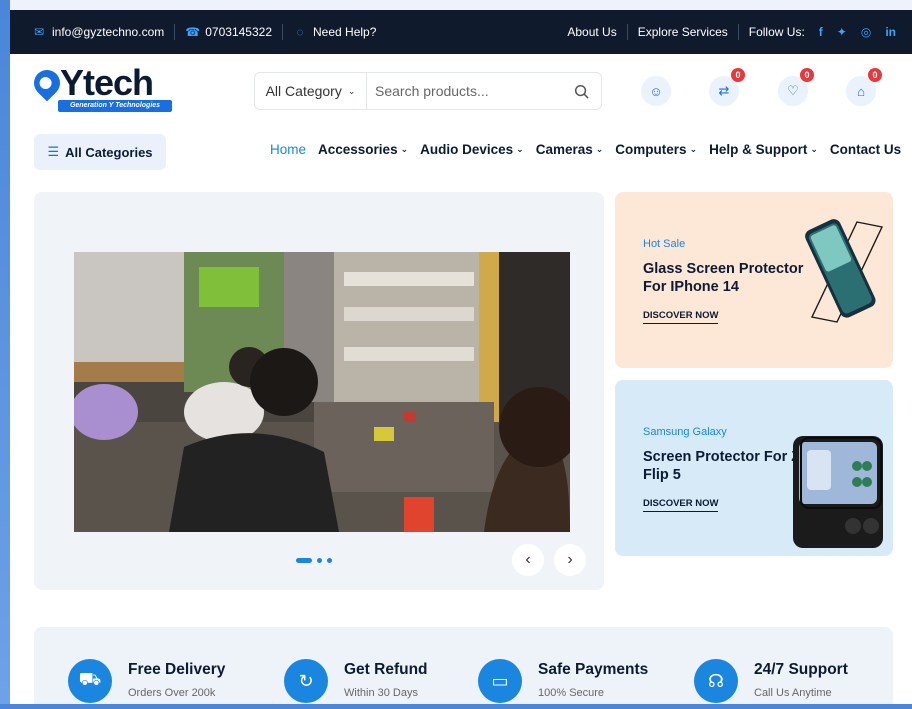 The height and width of the screenshot is (709, 912). Describe the element at coordinates (656, 149) in the screenshot. I see `nav-item-computers: Computers ⌄` at that location.